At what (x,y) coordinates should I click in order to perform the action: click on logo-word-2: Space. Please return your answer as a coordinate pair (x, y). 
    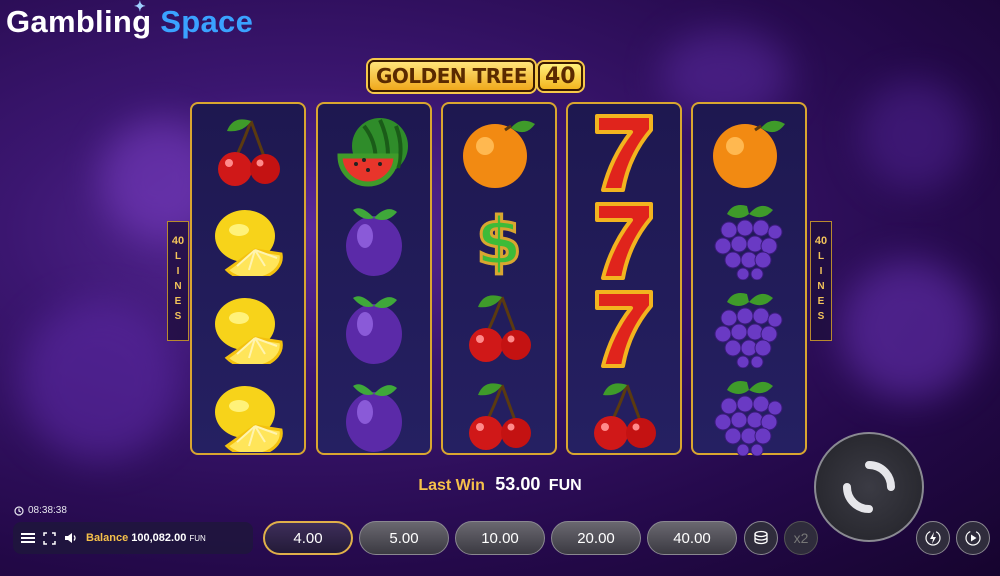
    Looking at the image, I should click on (207, 21).